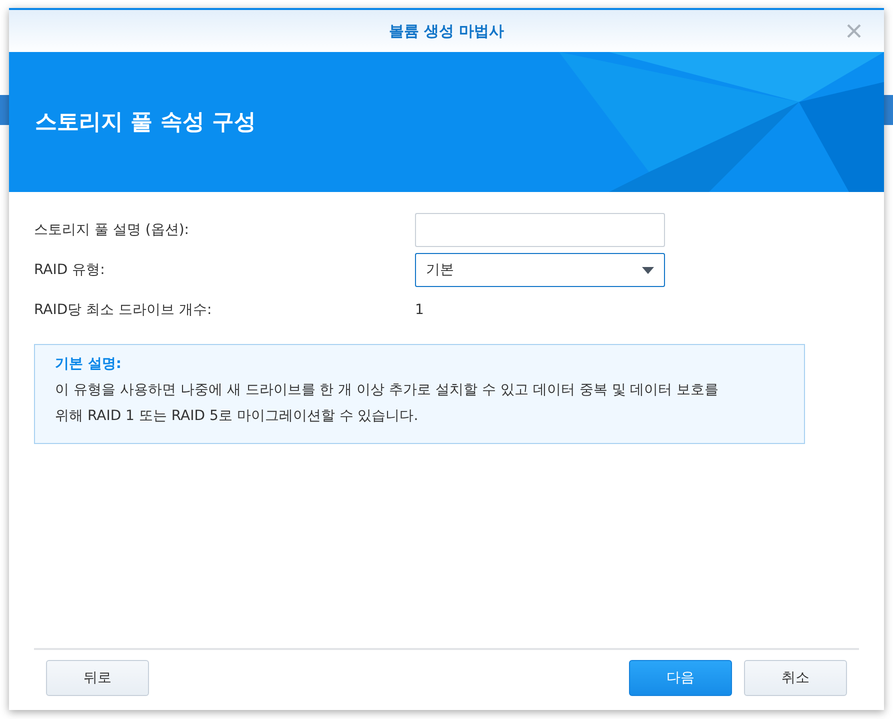 The height and width of the screenshot is (719, 893). I want to click on info-title: 기본 설명:, so click(88, 364).